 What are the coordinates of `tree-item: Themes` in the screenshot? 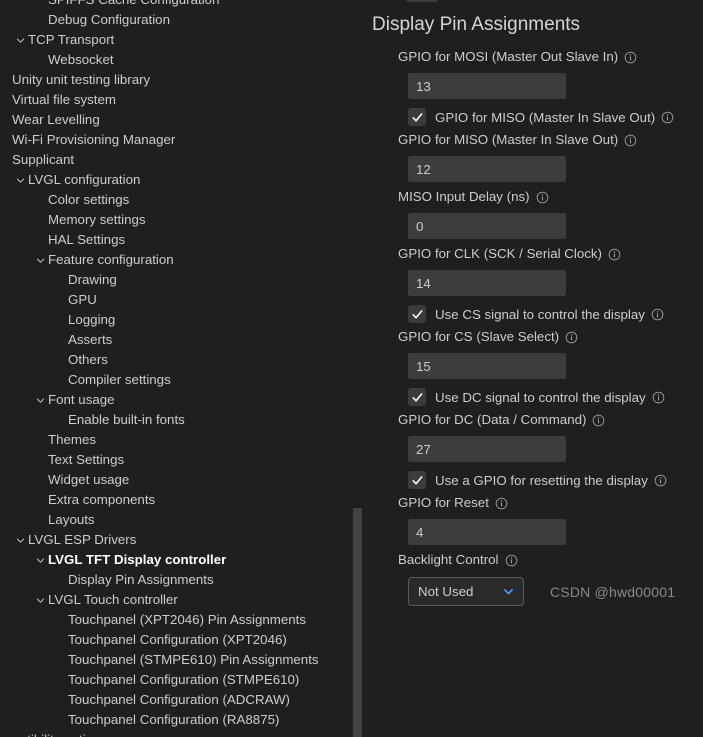 It's located at (184, 440).